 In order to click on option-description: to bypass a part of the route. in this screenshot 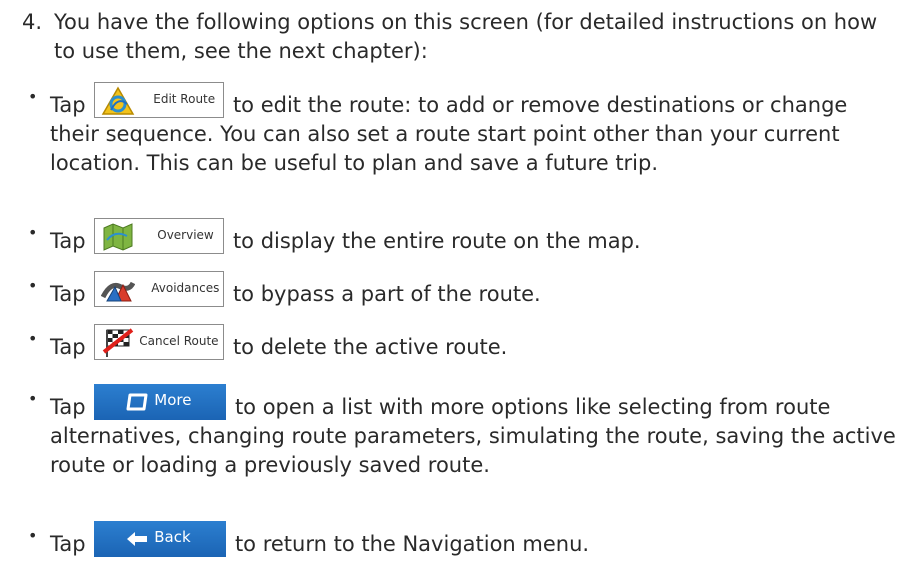, I will do `click(386, 294)`.